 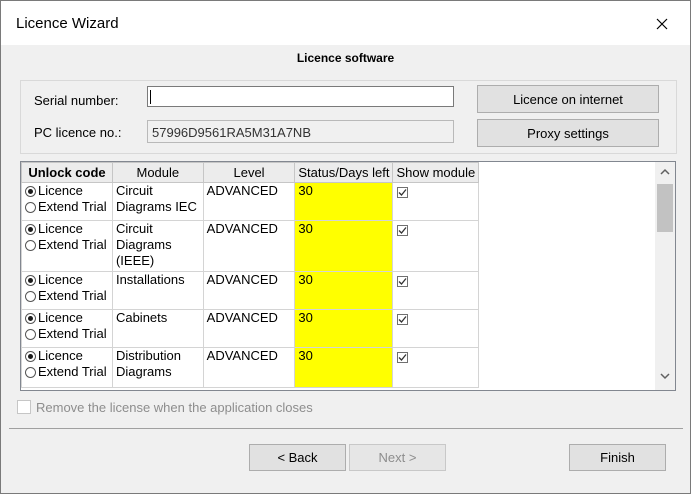 What do you see at coordinates (150, 97) in the screenshot?
I see `text-caret` at bounding box center [150, 97].